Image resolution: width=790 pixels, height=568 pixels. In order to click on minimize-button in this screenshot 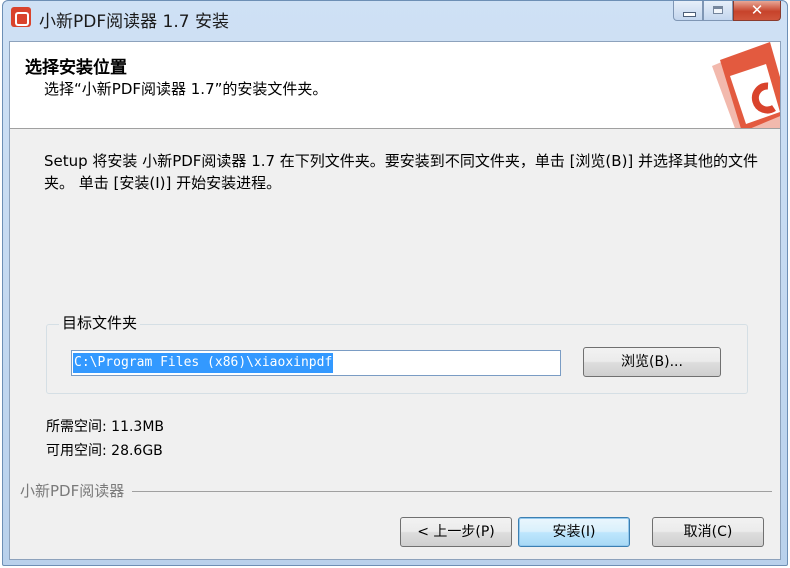, I will do `click(688, 11)`.